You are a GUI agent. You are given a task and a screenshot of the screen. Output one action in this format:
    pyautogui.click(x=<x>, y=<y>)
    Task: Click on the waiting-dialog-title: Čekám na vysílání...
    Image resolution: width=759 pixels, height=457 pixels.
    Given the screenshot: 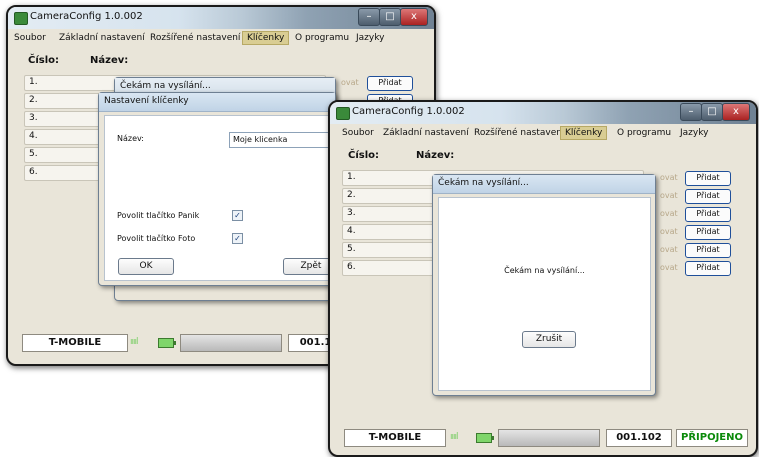 What is the action you would take?
    pyautogui.click(x=483, y=183)
    